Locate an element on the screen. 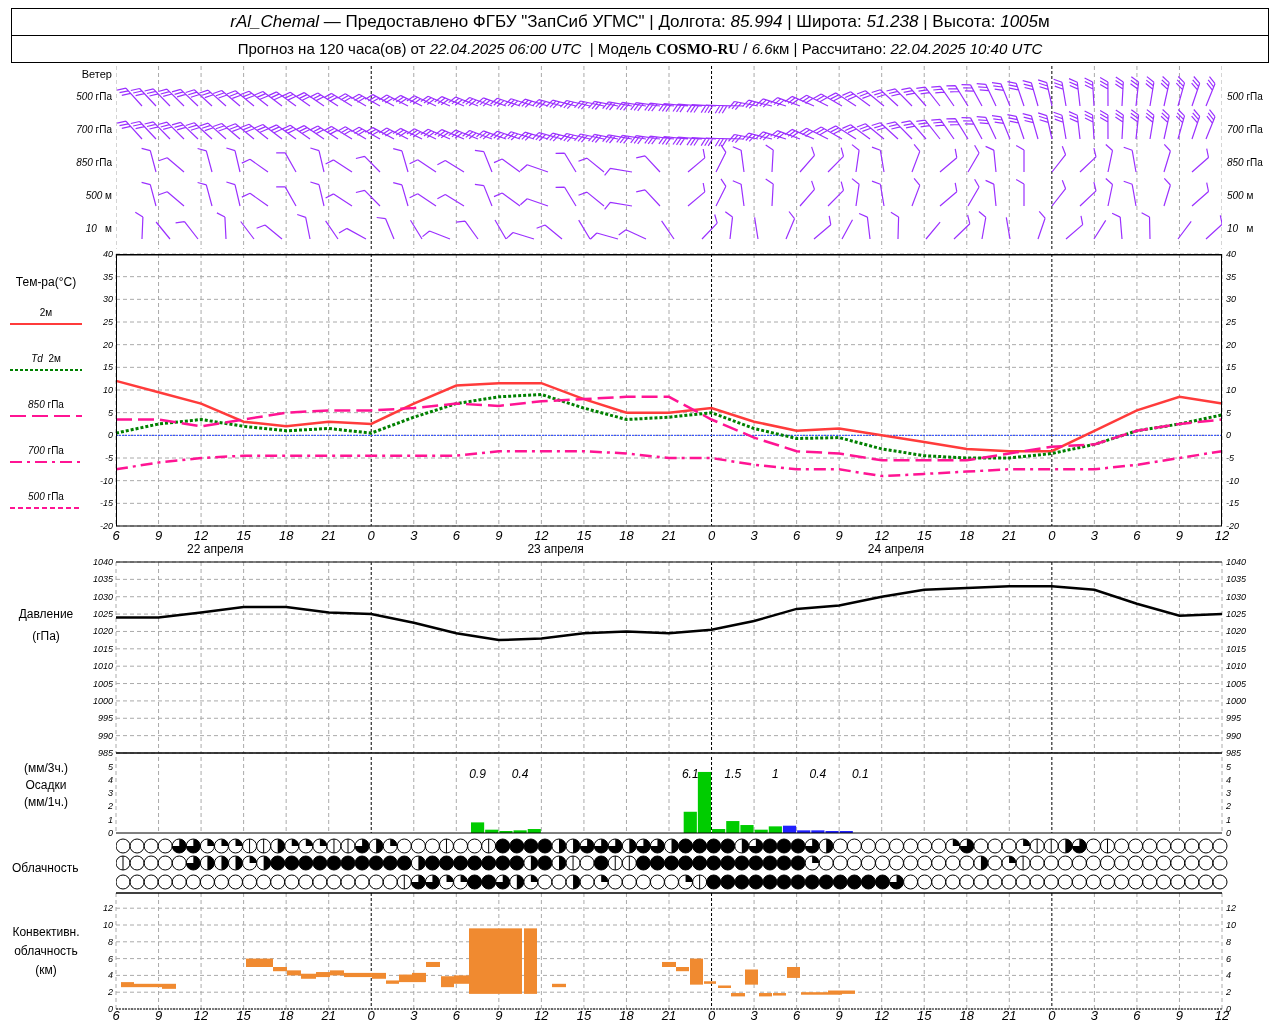 This screenshot has height=1024, width=1280. convective-label: облачность is located at coordinates (46, 951).